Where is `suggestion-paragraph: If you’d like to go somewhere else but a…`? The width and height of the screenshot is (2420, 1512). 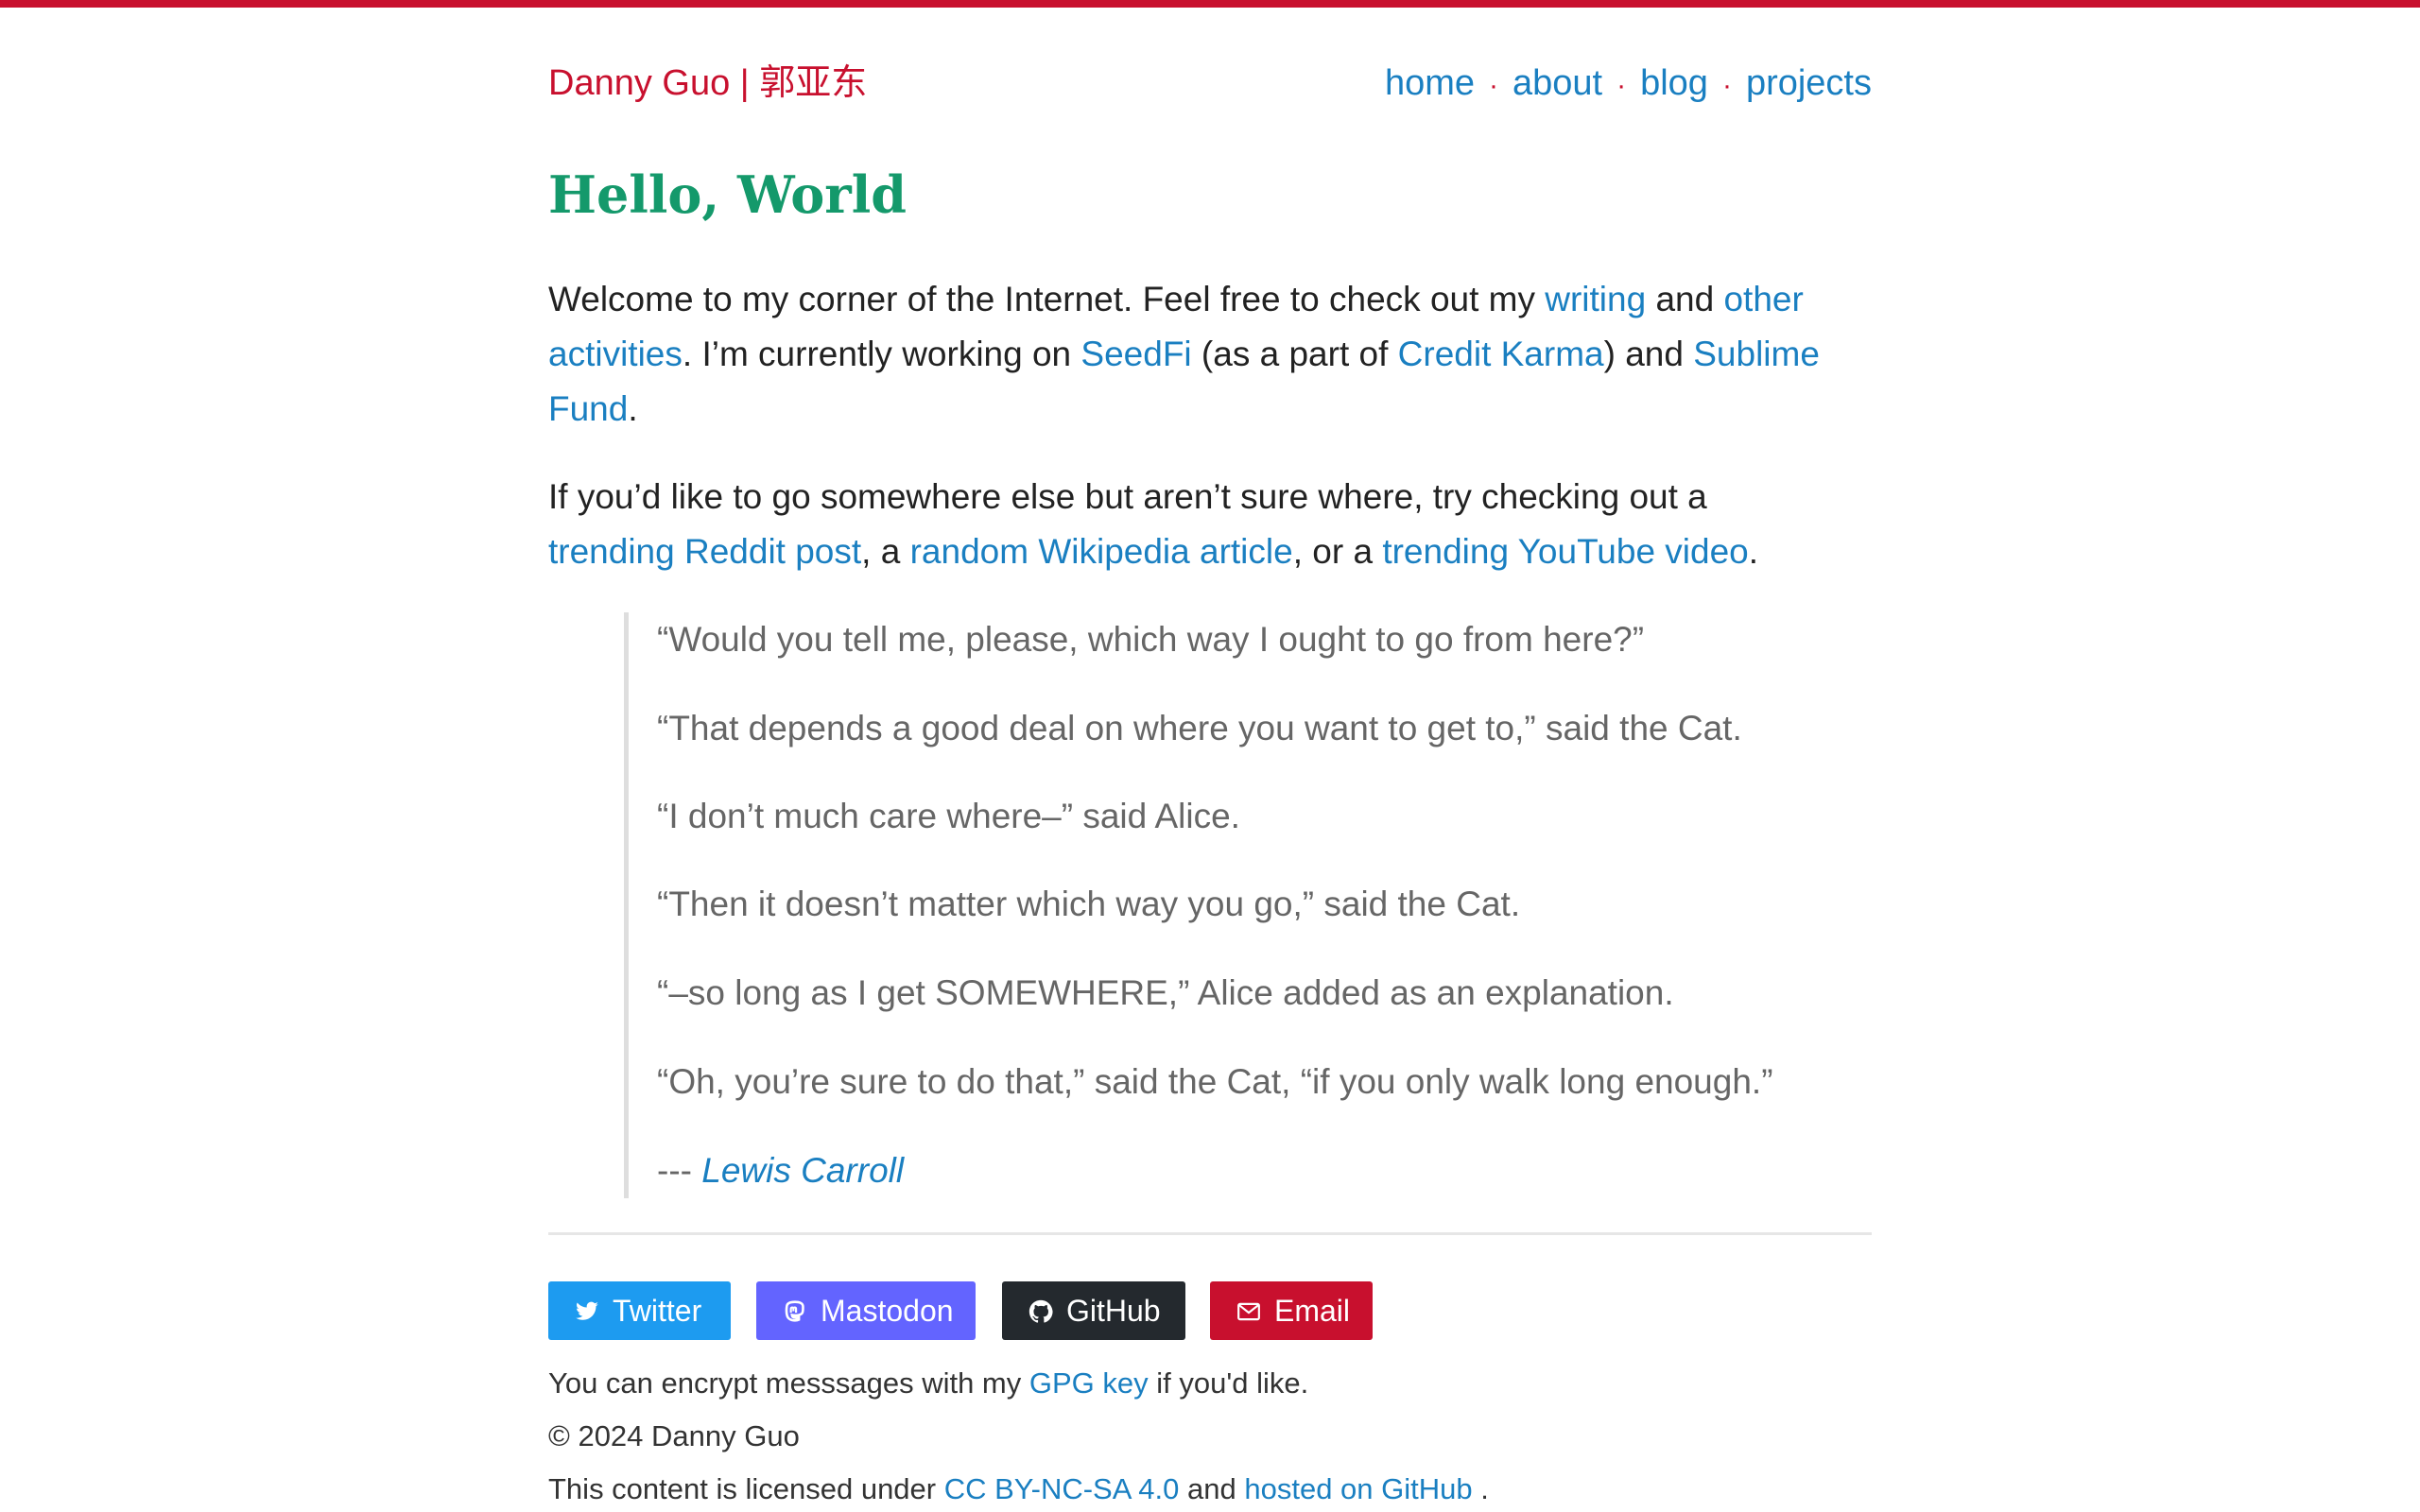
suggestion-paragraph: If you’d like to go somewhere else but a… is located at coordinates (1210, 524).